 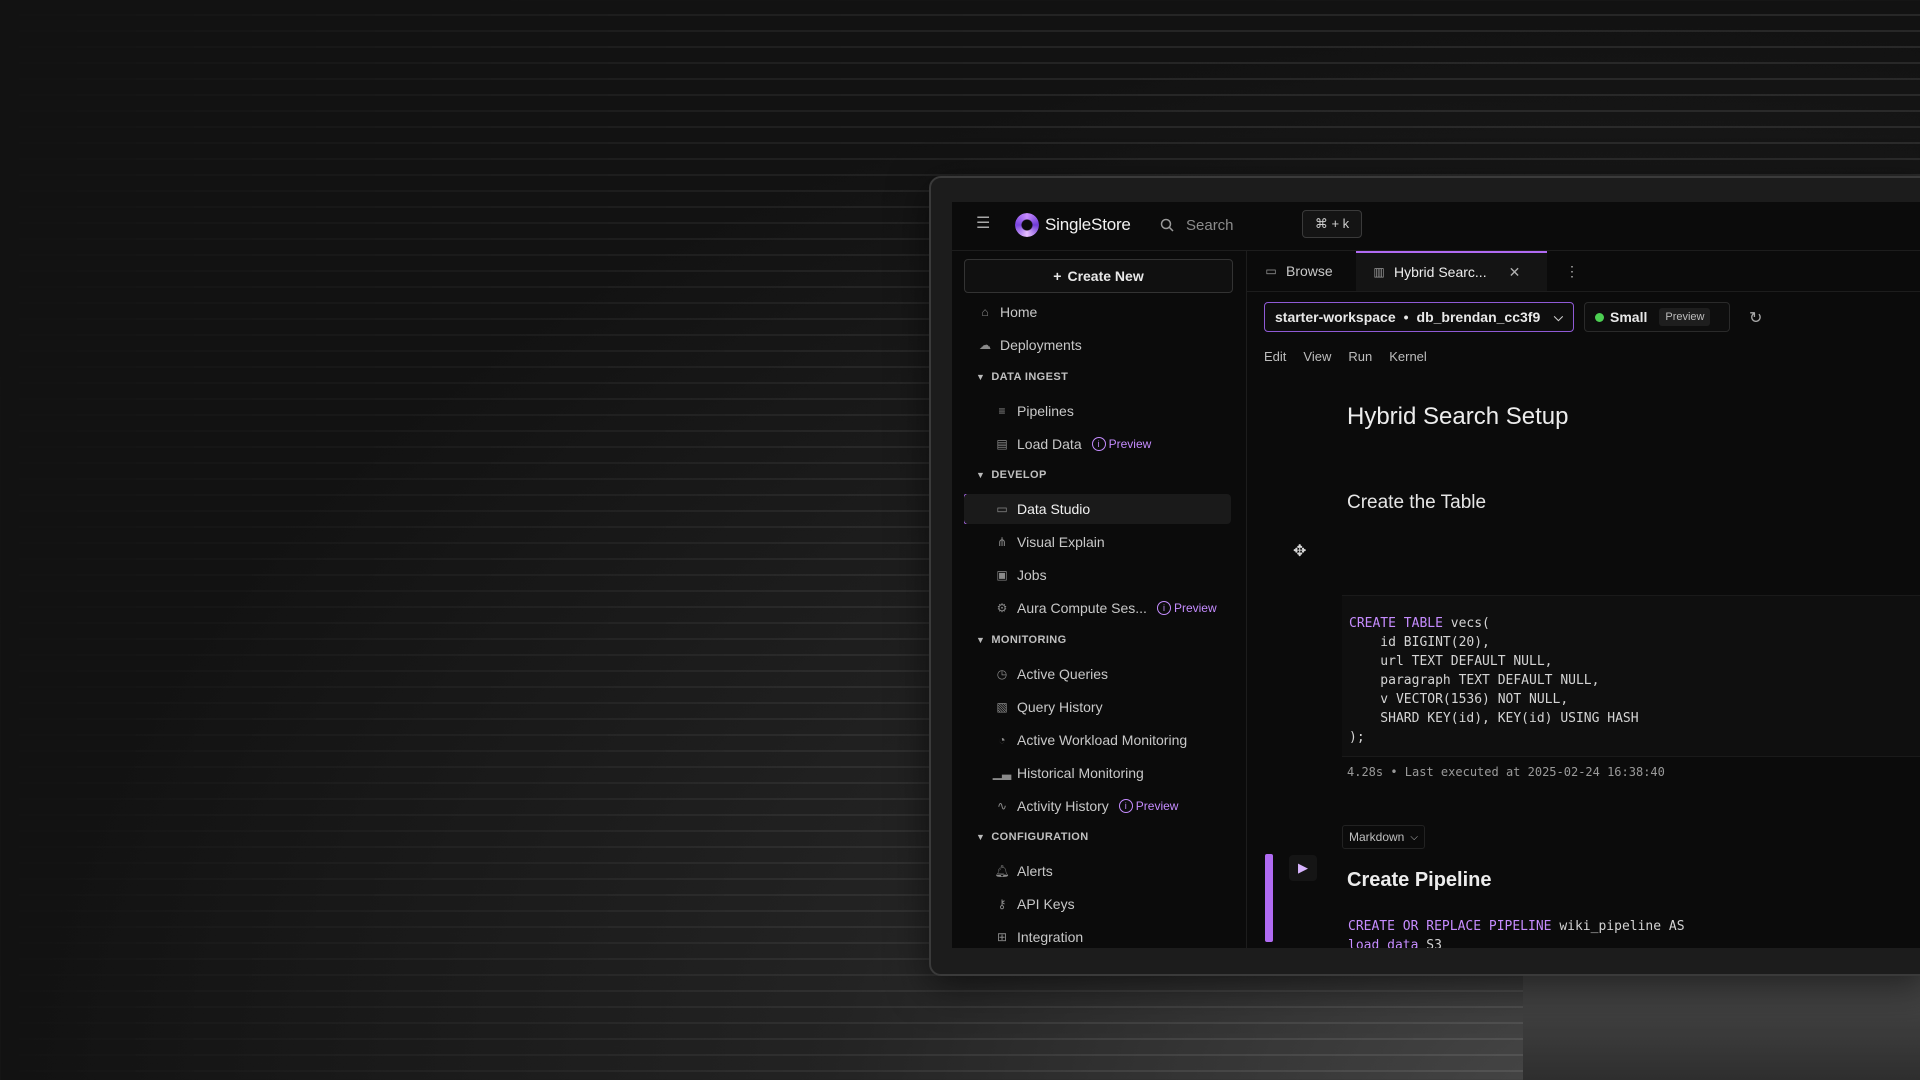 I want to click on menu-run: Run, so click(x=1360, y=356).